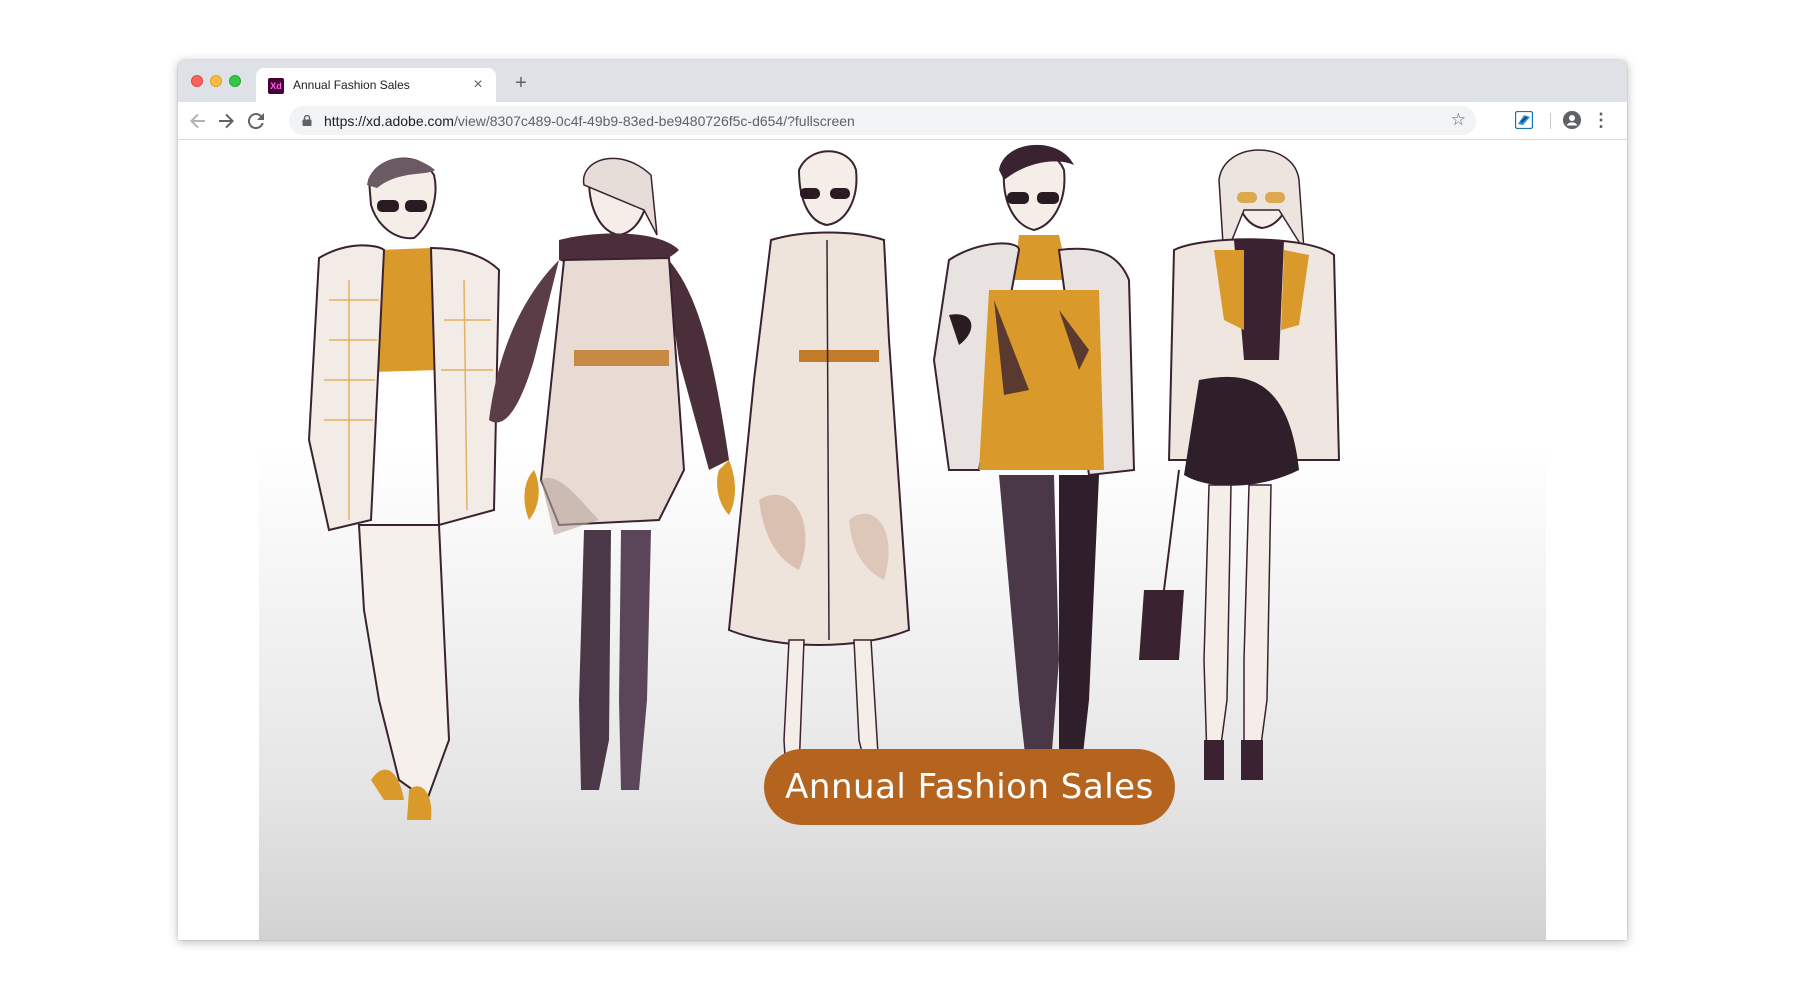 The height and width of the screenshot is (997, 1800). I want to click on extension-icon, so click(1524, 120).